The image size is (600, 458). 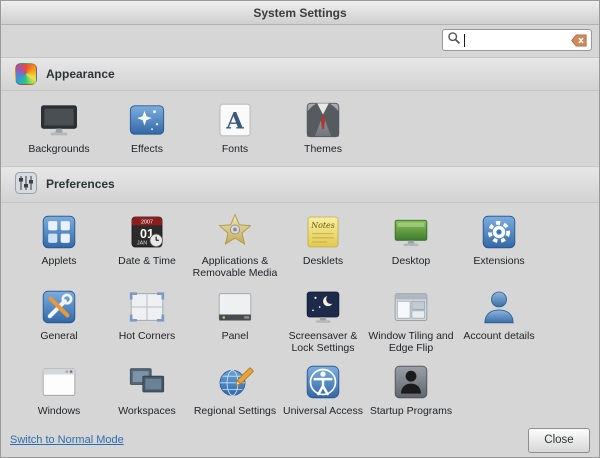 I want to click on footer: Switch to Normal Mode Close, so click(x=300, y=440).